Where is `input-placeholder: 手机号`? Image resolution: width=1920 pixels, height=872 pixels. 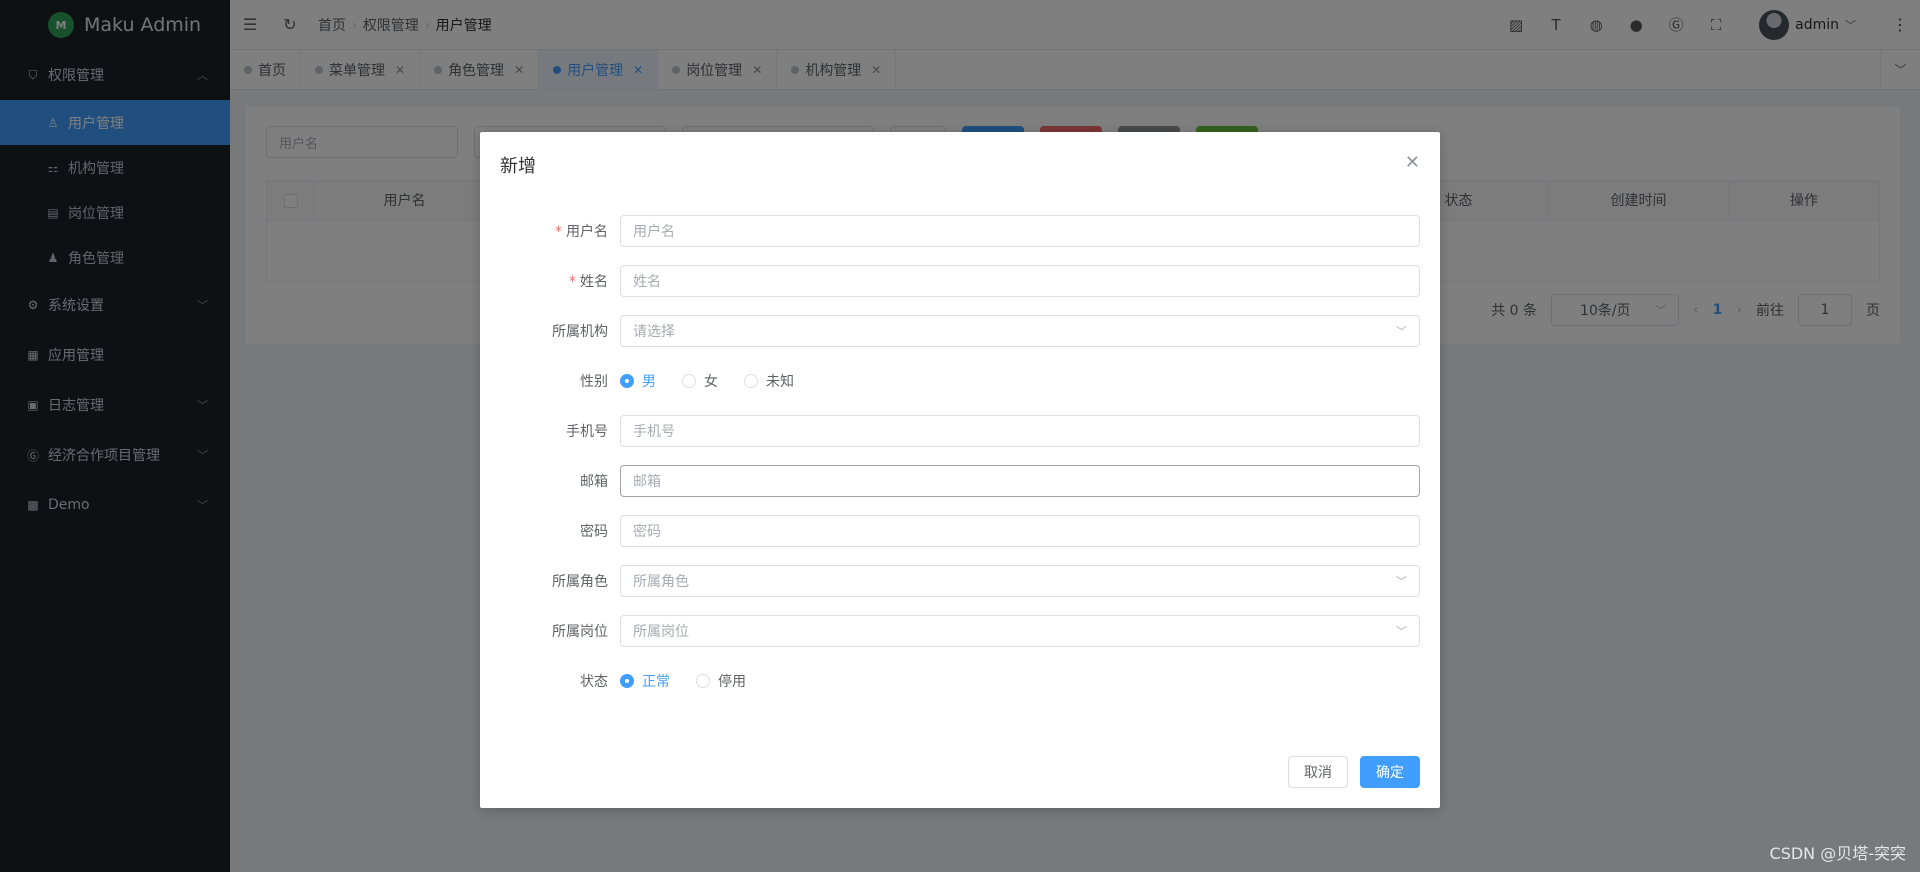
input-placeholder: 手机号 is located at coordinates (654, 432).